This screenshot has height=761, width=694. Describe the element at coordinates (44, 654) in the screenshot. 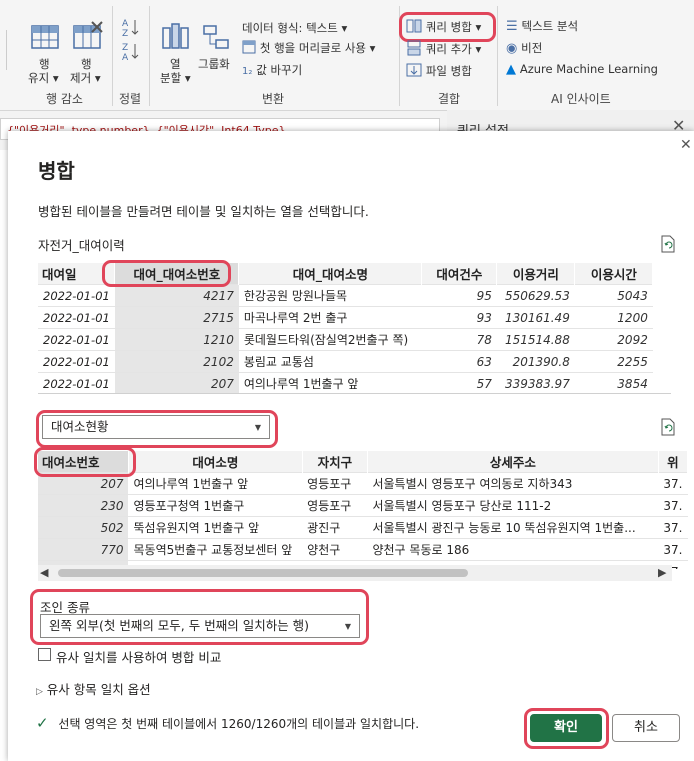

I see `fuzzy-match-checkbox` at that location.